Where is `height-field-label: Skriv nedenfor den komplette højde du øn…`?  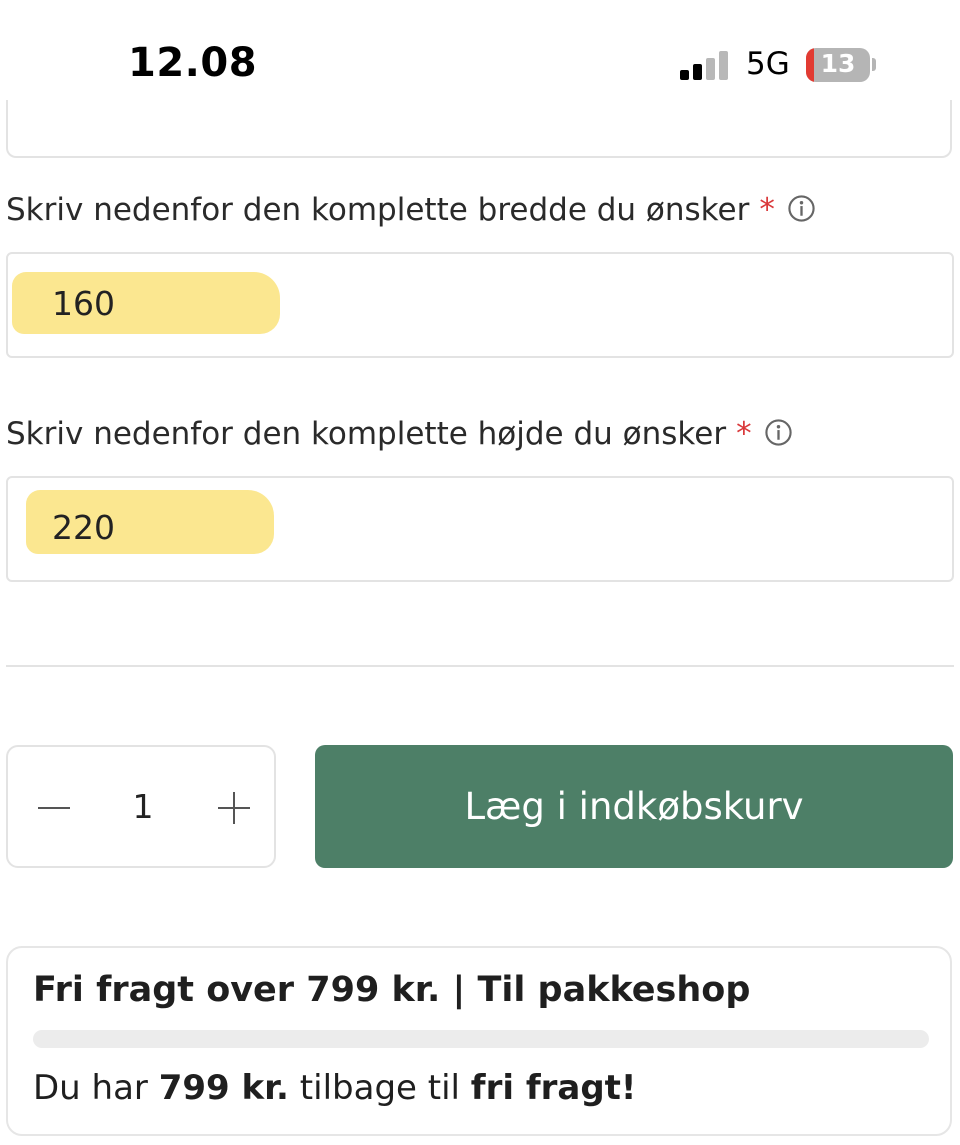
height-field-label: Skriv nedenfor den komplette højde du øn… is located at coordinates (399, 434).